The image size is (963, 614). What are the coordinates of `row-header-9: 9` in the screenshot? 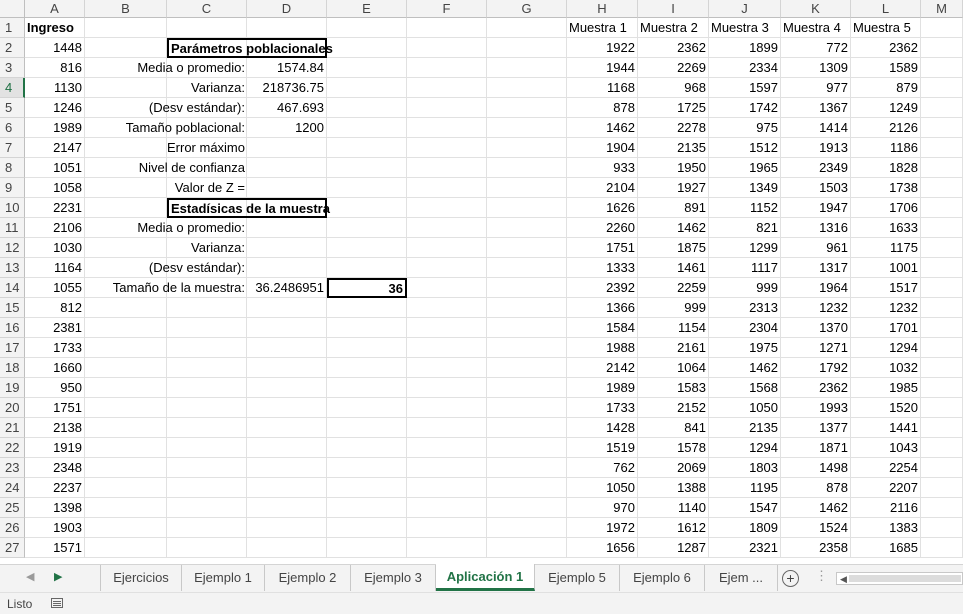 It's located at (12, 188).